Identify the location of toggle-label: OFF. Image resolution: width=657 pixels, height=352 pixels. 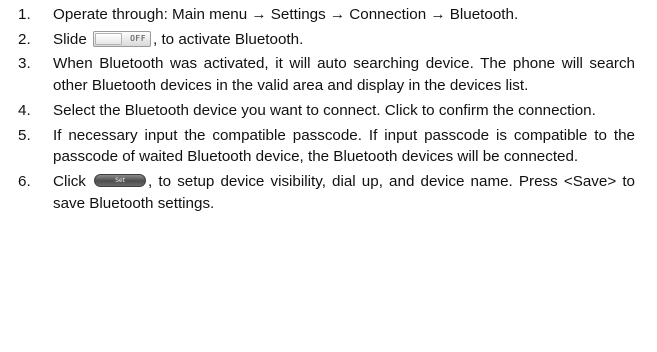
(138, 38).